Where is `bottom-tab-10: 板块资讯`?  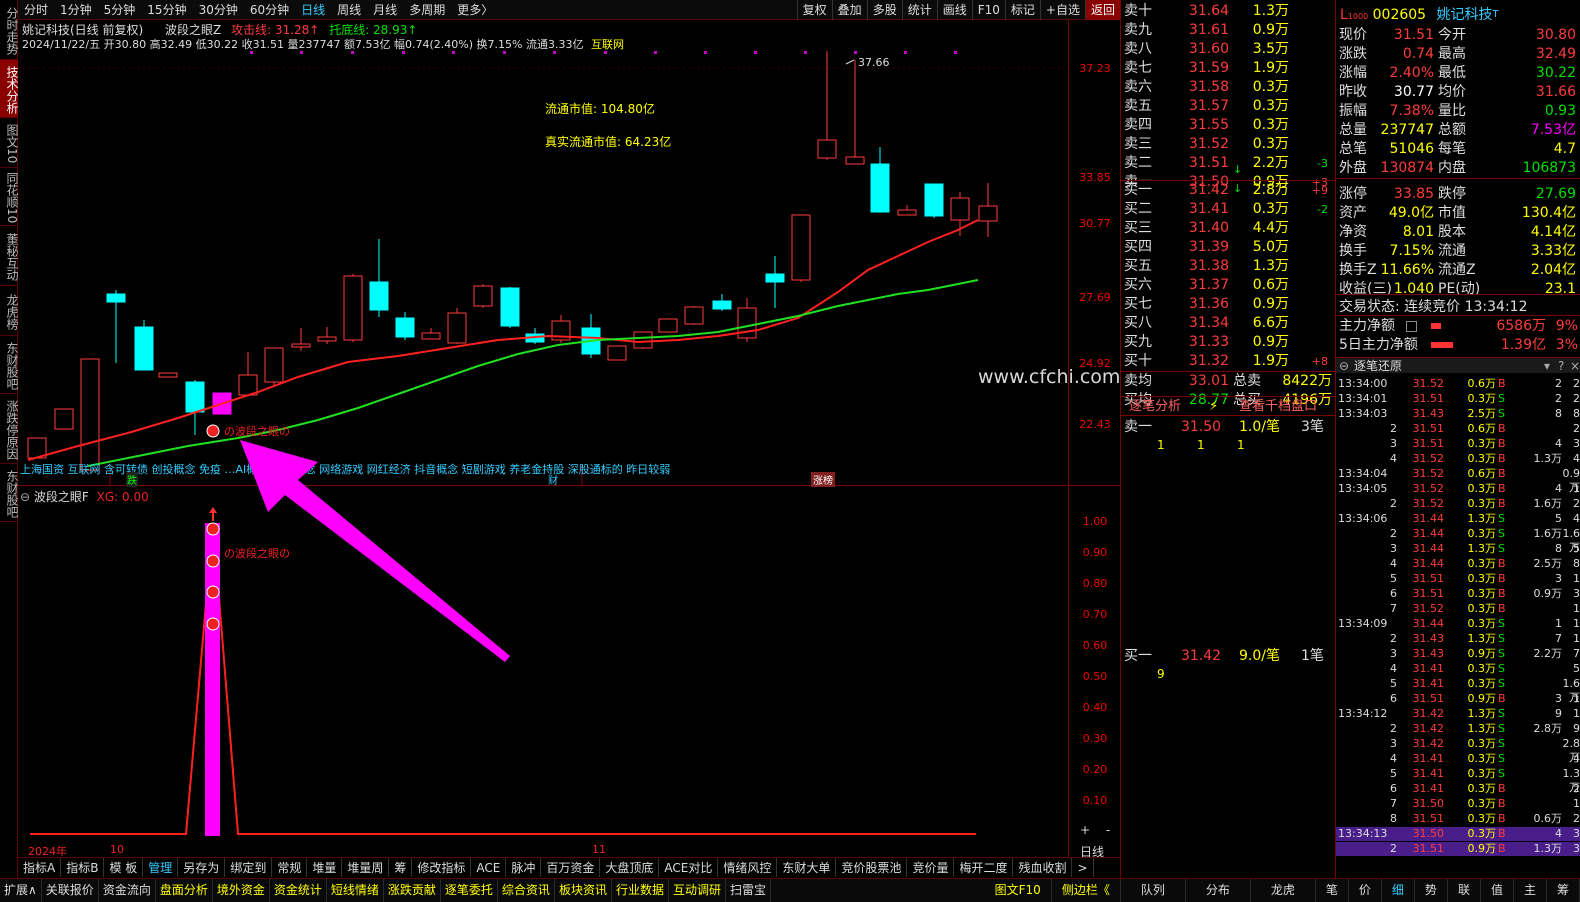 bottom-tab-10: 板块资讯 is located at coordinates (583, 890).